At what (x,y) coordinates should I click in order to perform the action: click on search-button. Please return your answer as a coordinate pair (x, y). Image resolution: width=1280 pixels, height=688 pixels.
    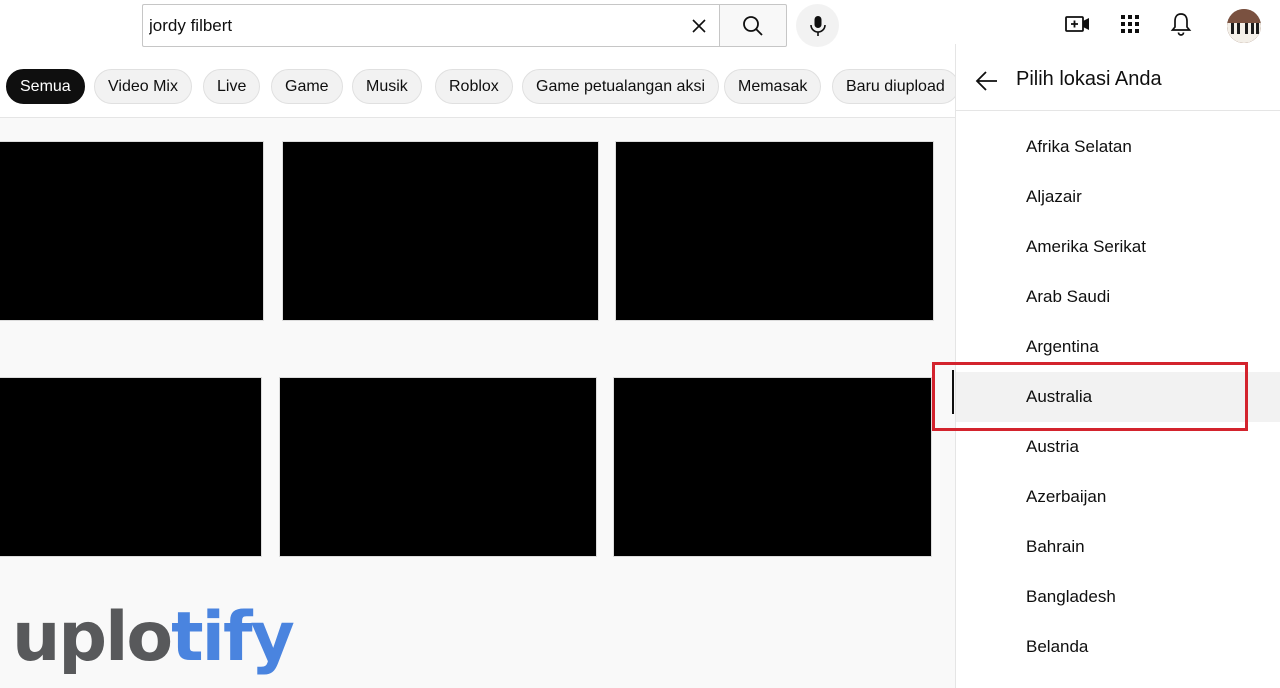
    Looking at the image, I should click on (753, 25).